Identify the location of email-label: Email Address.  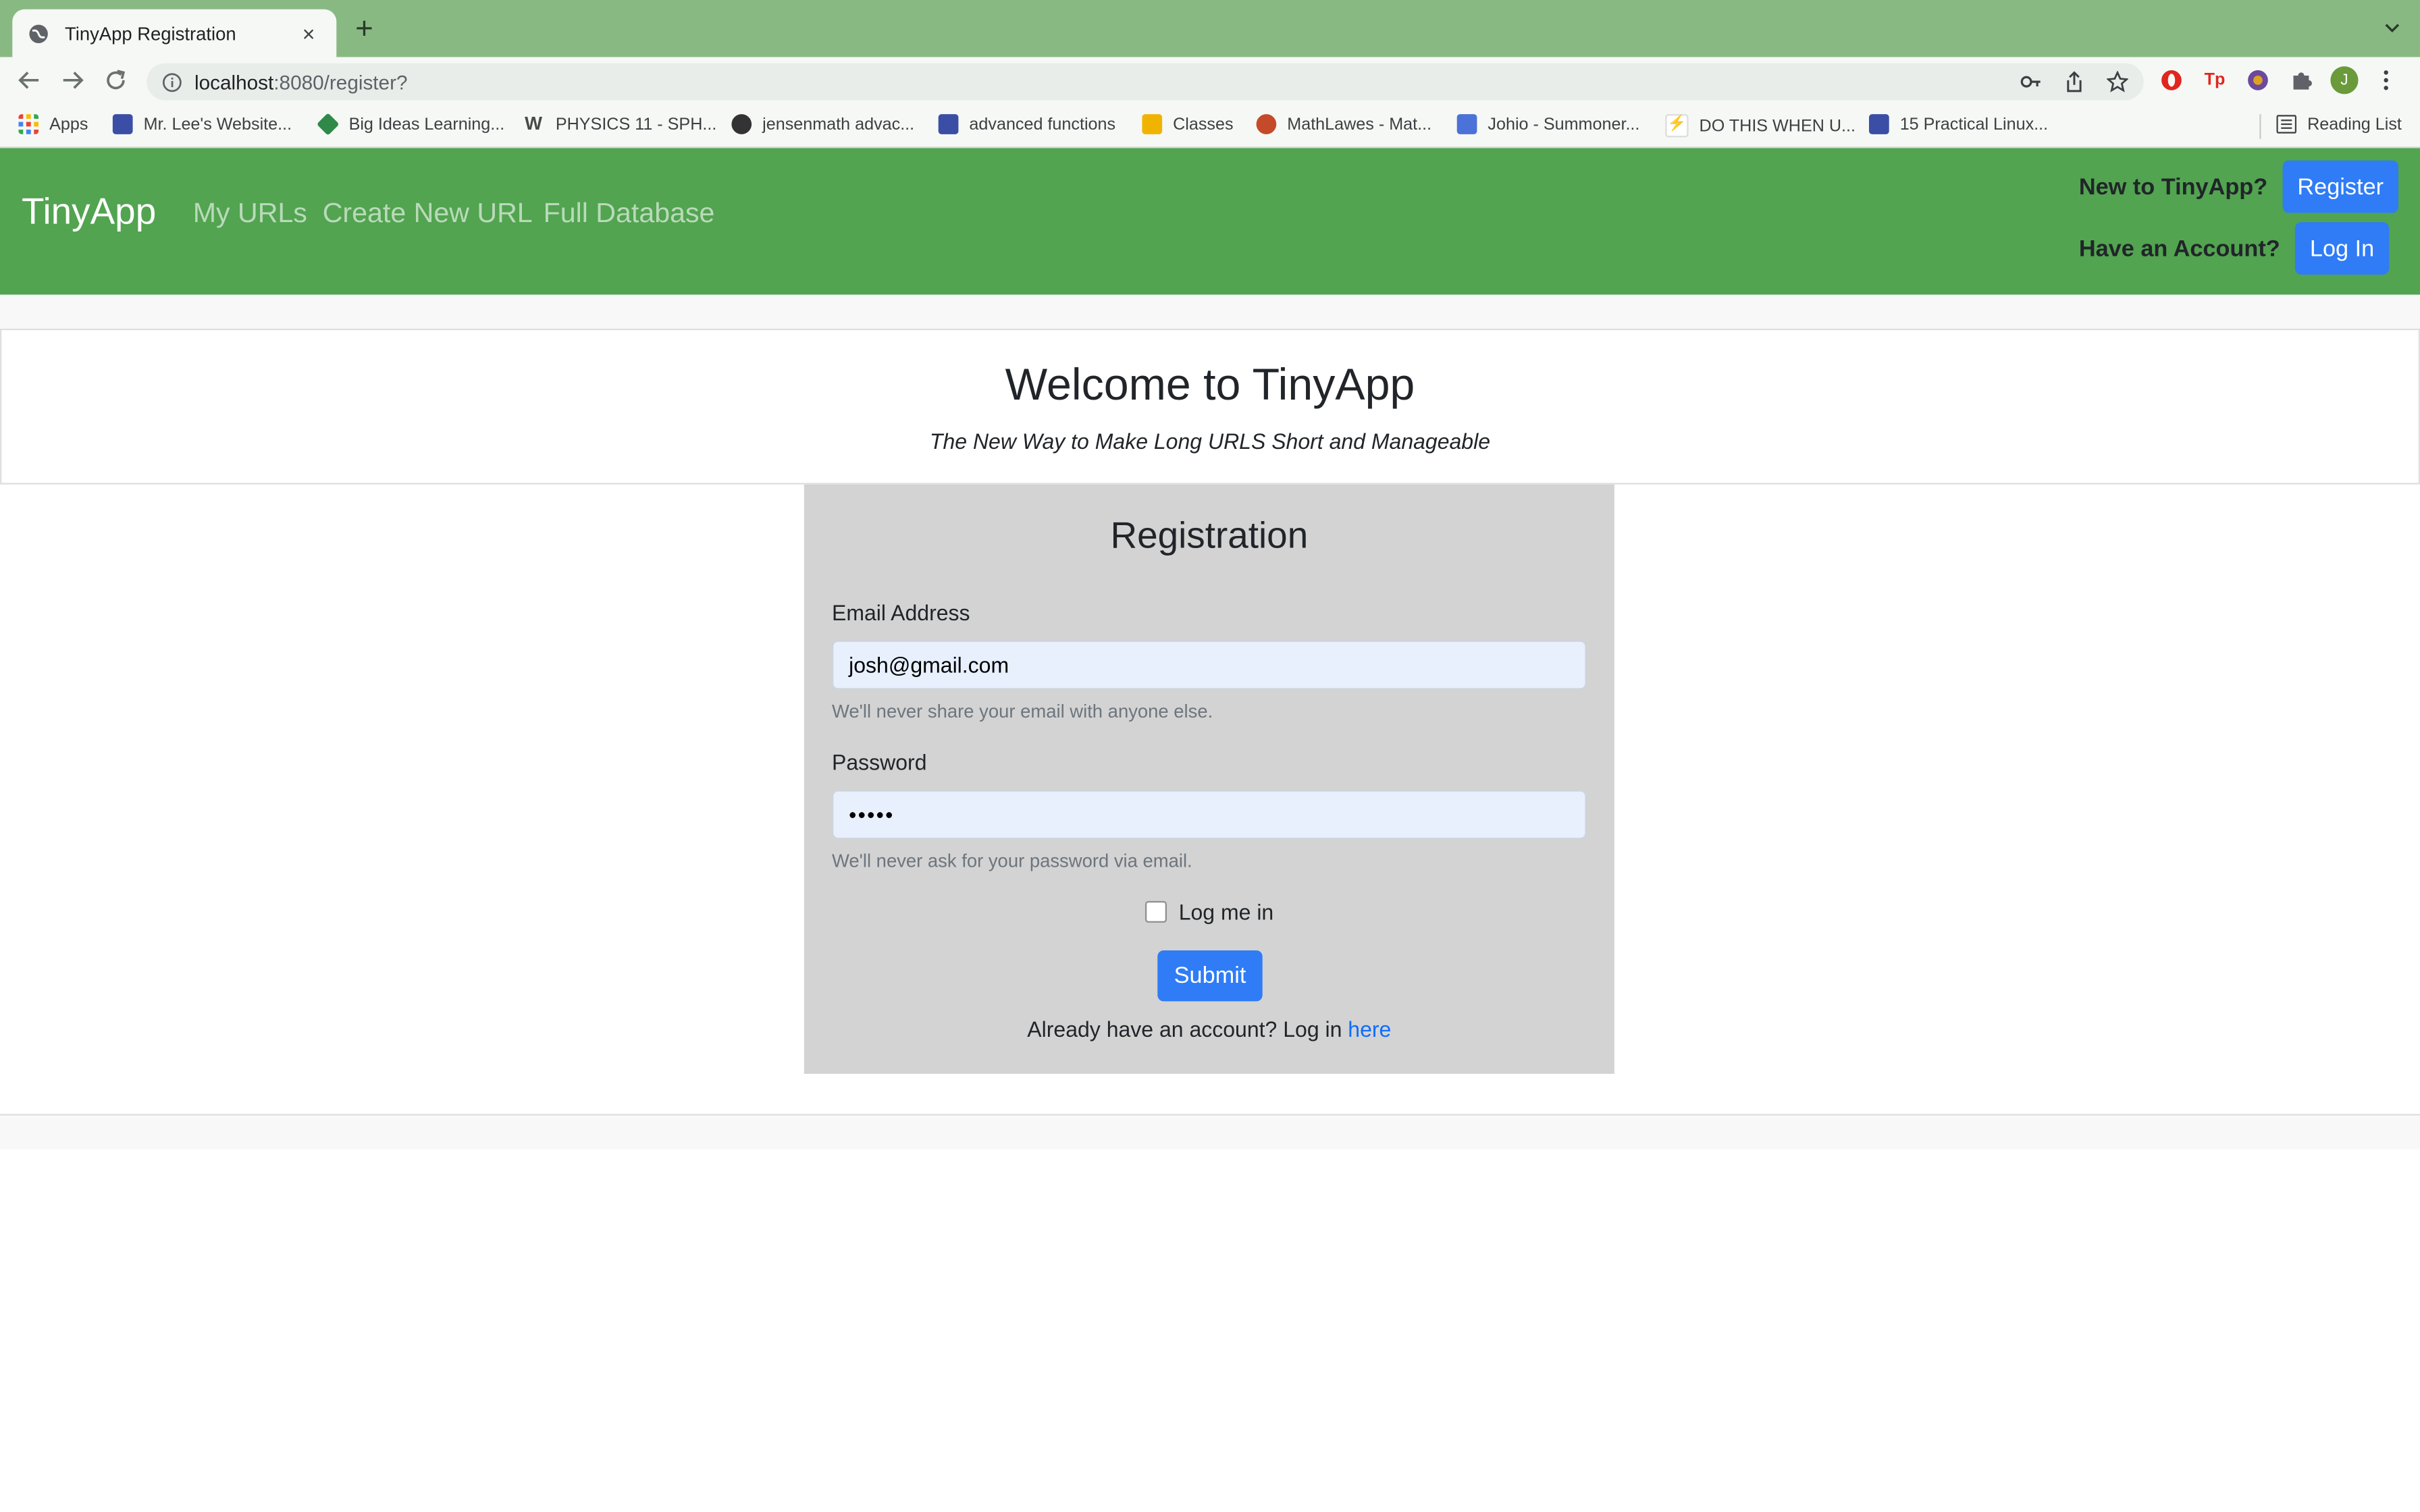
(900, 612).